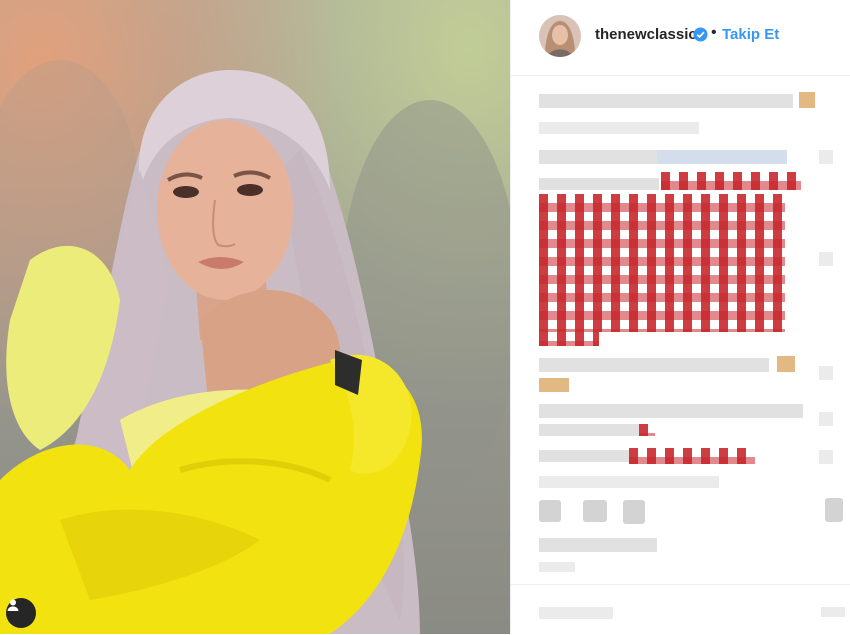 This screenshot has height=635, width=850. I want to click on verified-badge-icon, so click(700, 34).